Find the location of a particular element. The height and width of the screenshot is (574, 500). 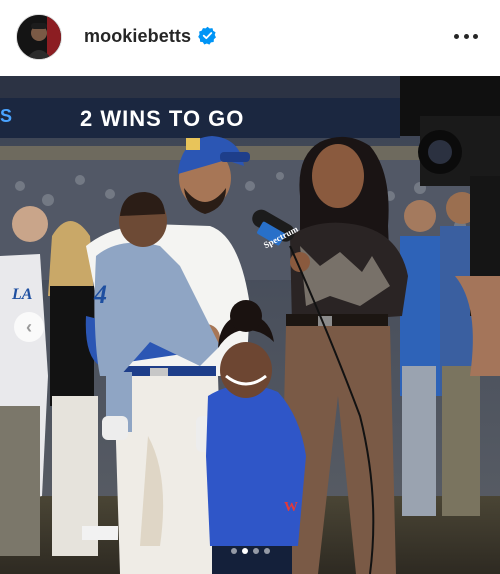

carousel-prev-button: ‹ is located at coordinates (29, 327).